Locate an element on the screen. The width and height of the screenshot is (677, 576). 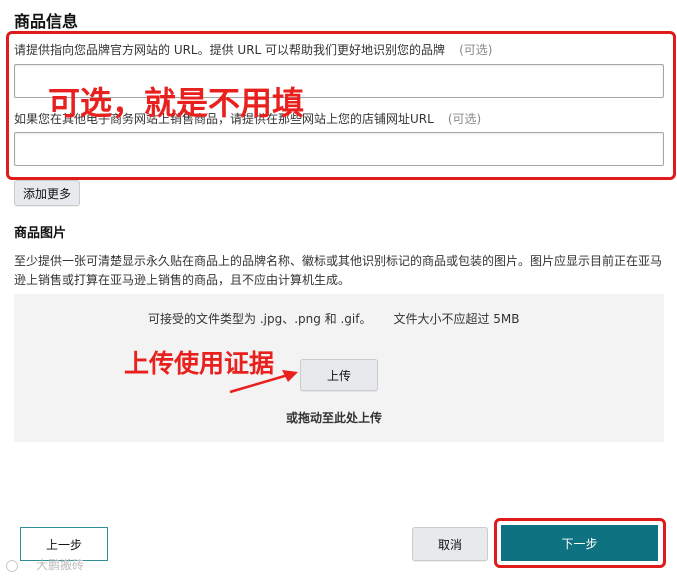
add-more-button: 添加更多 is located at coordinates (47, 193).